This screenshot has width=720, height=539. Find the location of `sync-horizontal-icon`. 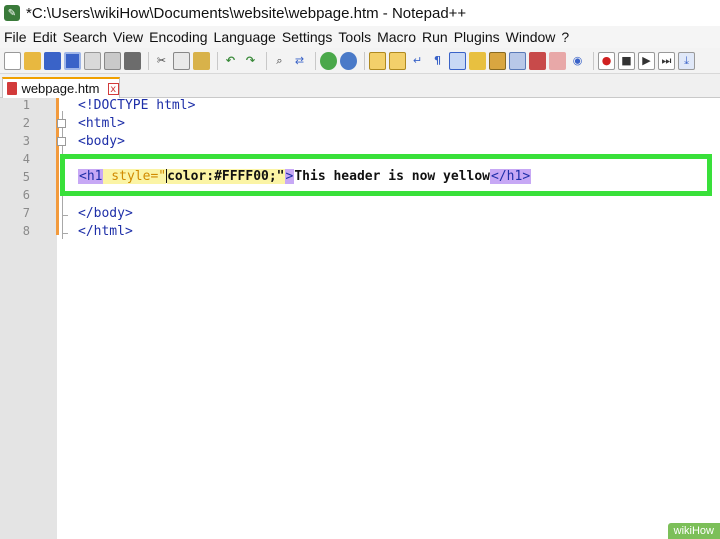

sync-horizontal-icon is located at coordinates (397, 60).